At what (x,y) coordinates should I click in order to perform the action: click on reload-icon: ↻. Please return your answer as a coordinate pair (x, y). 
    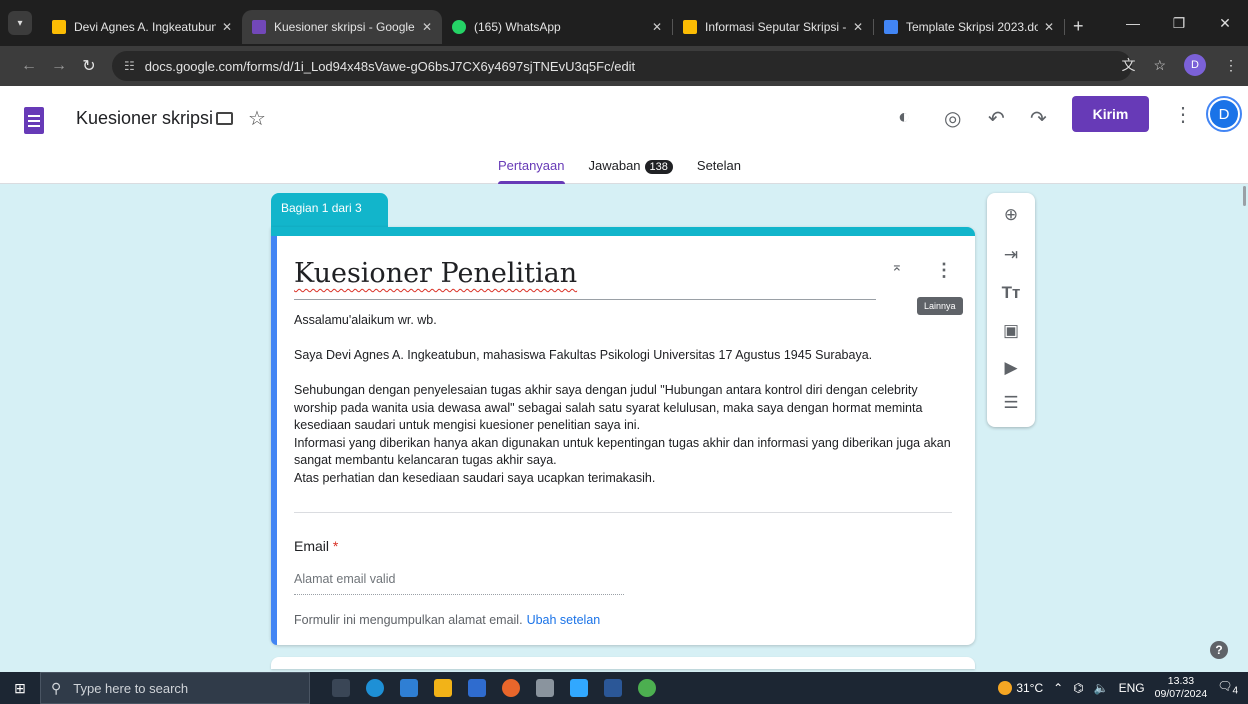
    Looking at the image, I should click on (89, 66).